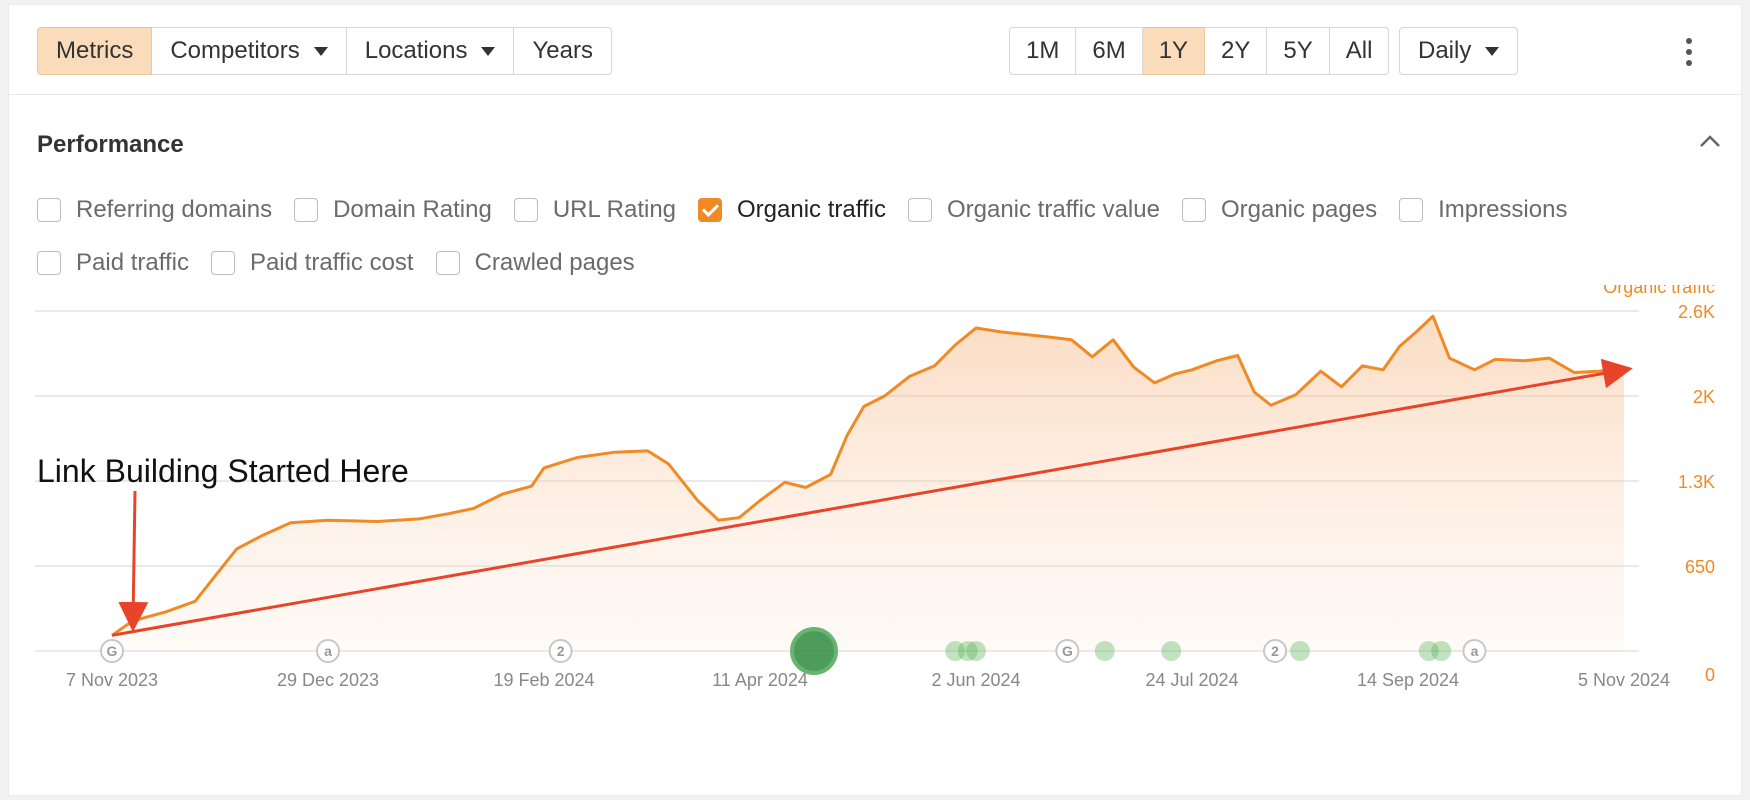 The height and width of the screenshot is (800, 1750). What do you see at coordinates (1174, 51) in the screenshot?
I see `range-1y: 1Y` at bounding box center [1174, 51].